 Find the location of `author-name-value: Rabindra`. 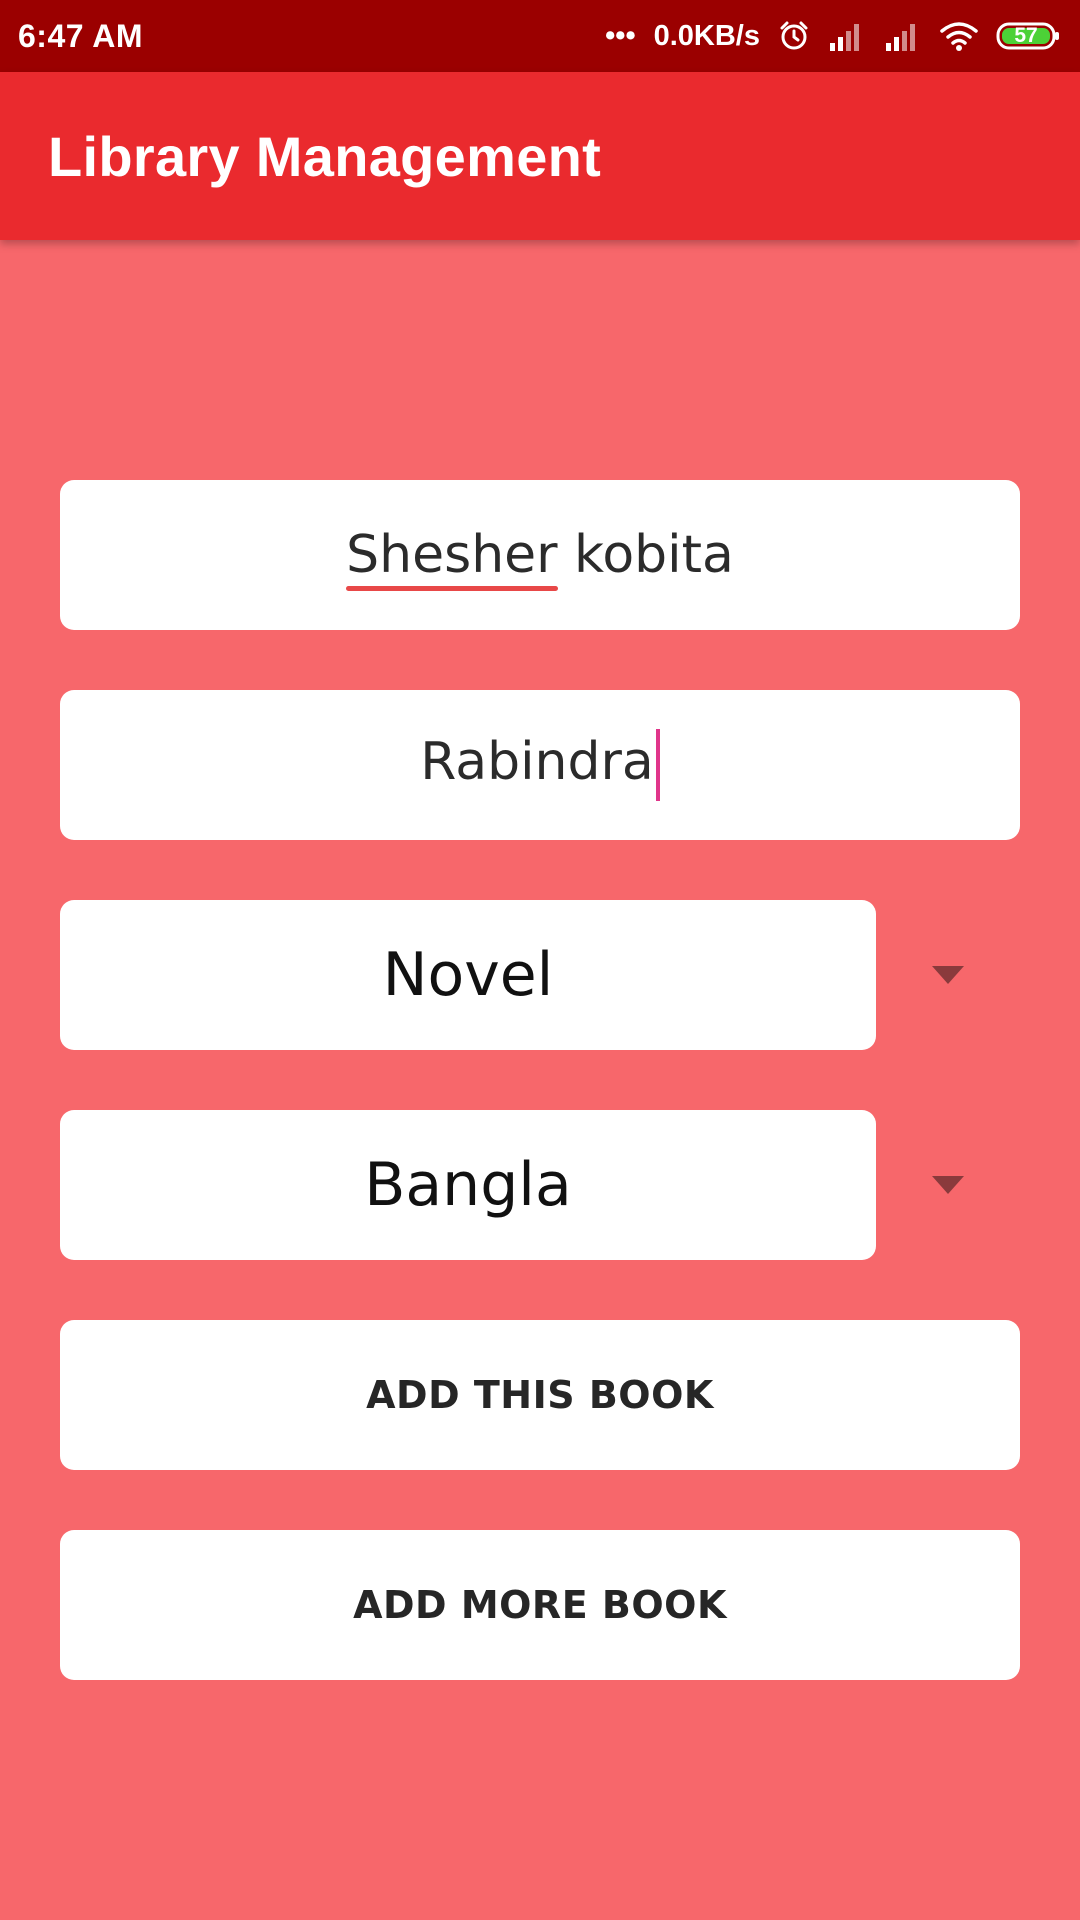

author-name-value: Rabindra is located at coordinates (540, 765).